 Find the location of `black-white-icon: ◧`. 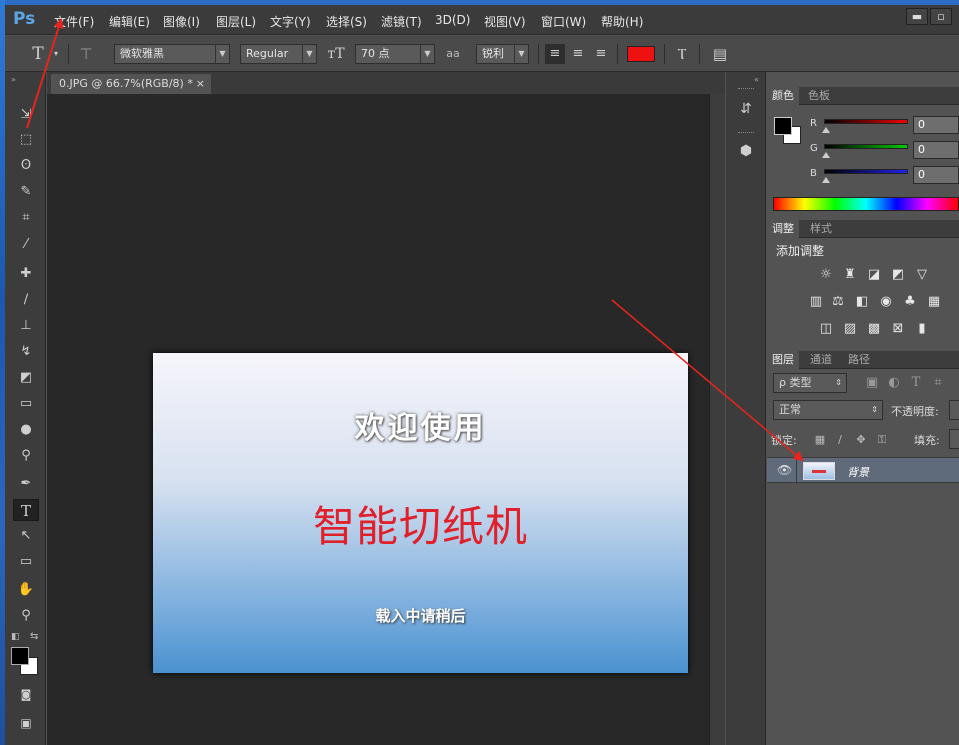

black-white-icon: ◧ is located at coordinates (862, 302).